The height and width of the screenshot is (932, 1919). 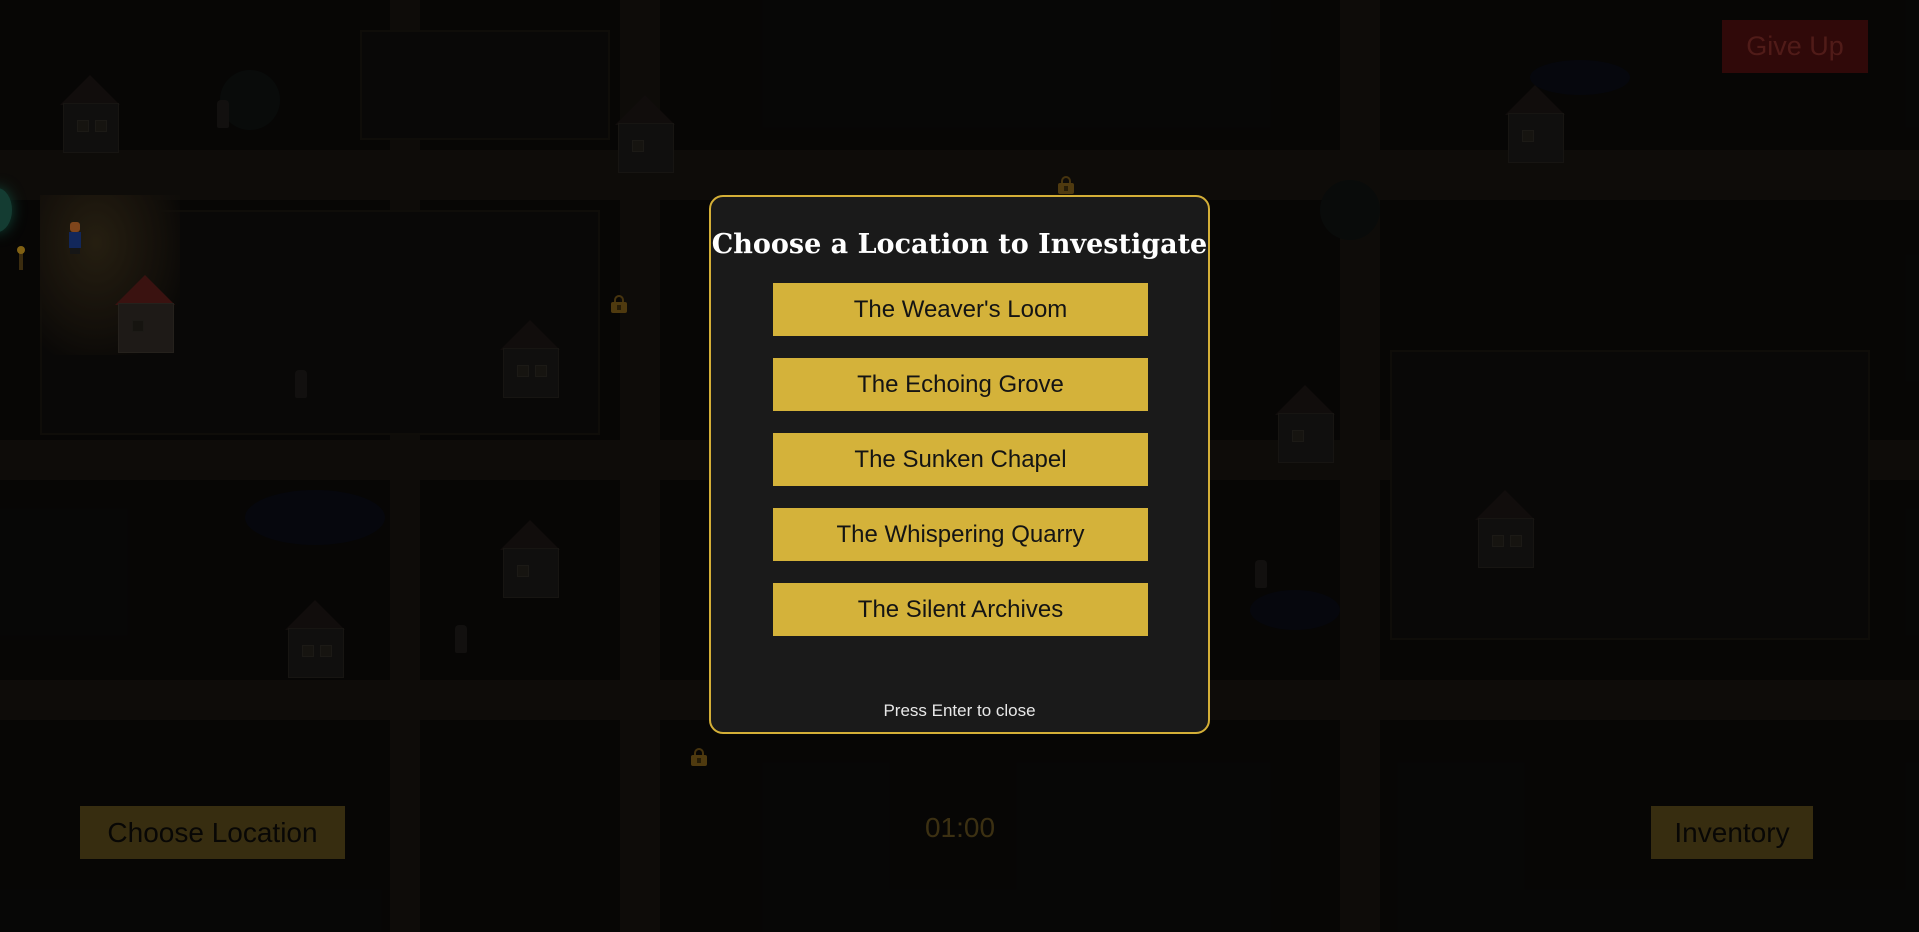 I want to click on close-hint: Press Enter to close, so click(x=959, y=710).